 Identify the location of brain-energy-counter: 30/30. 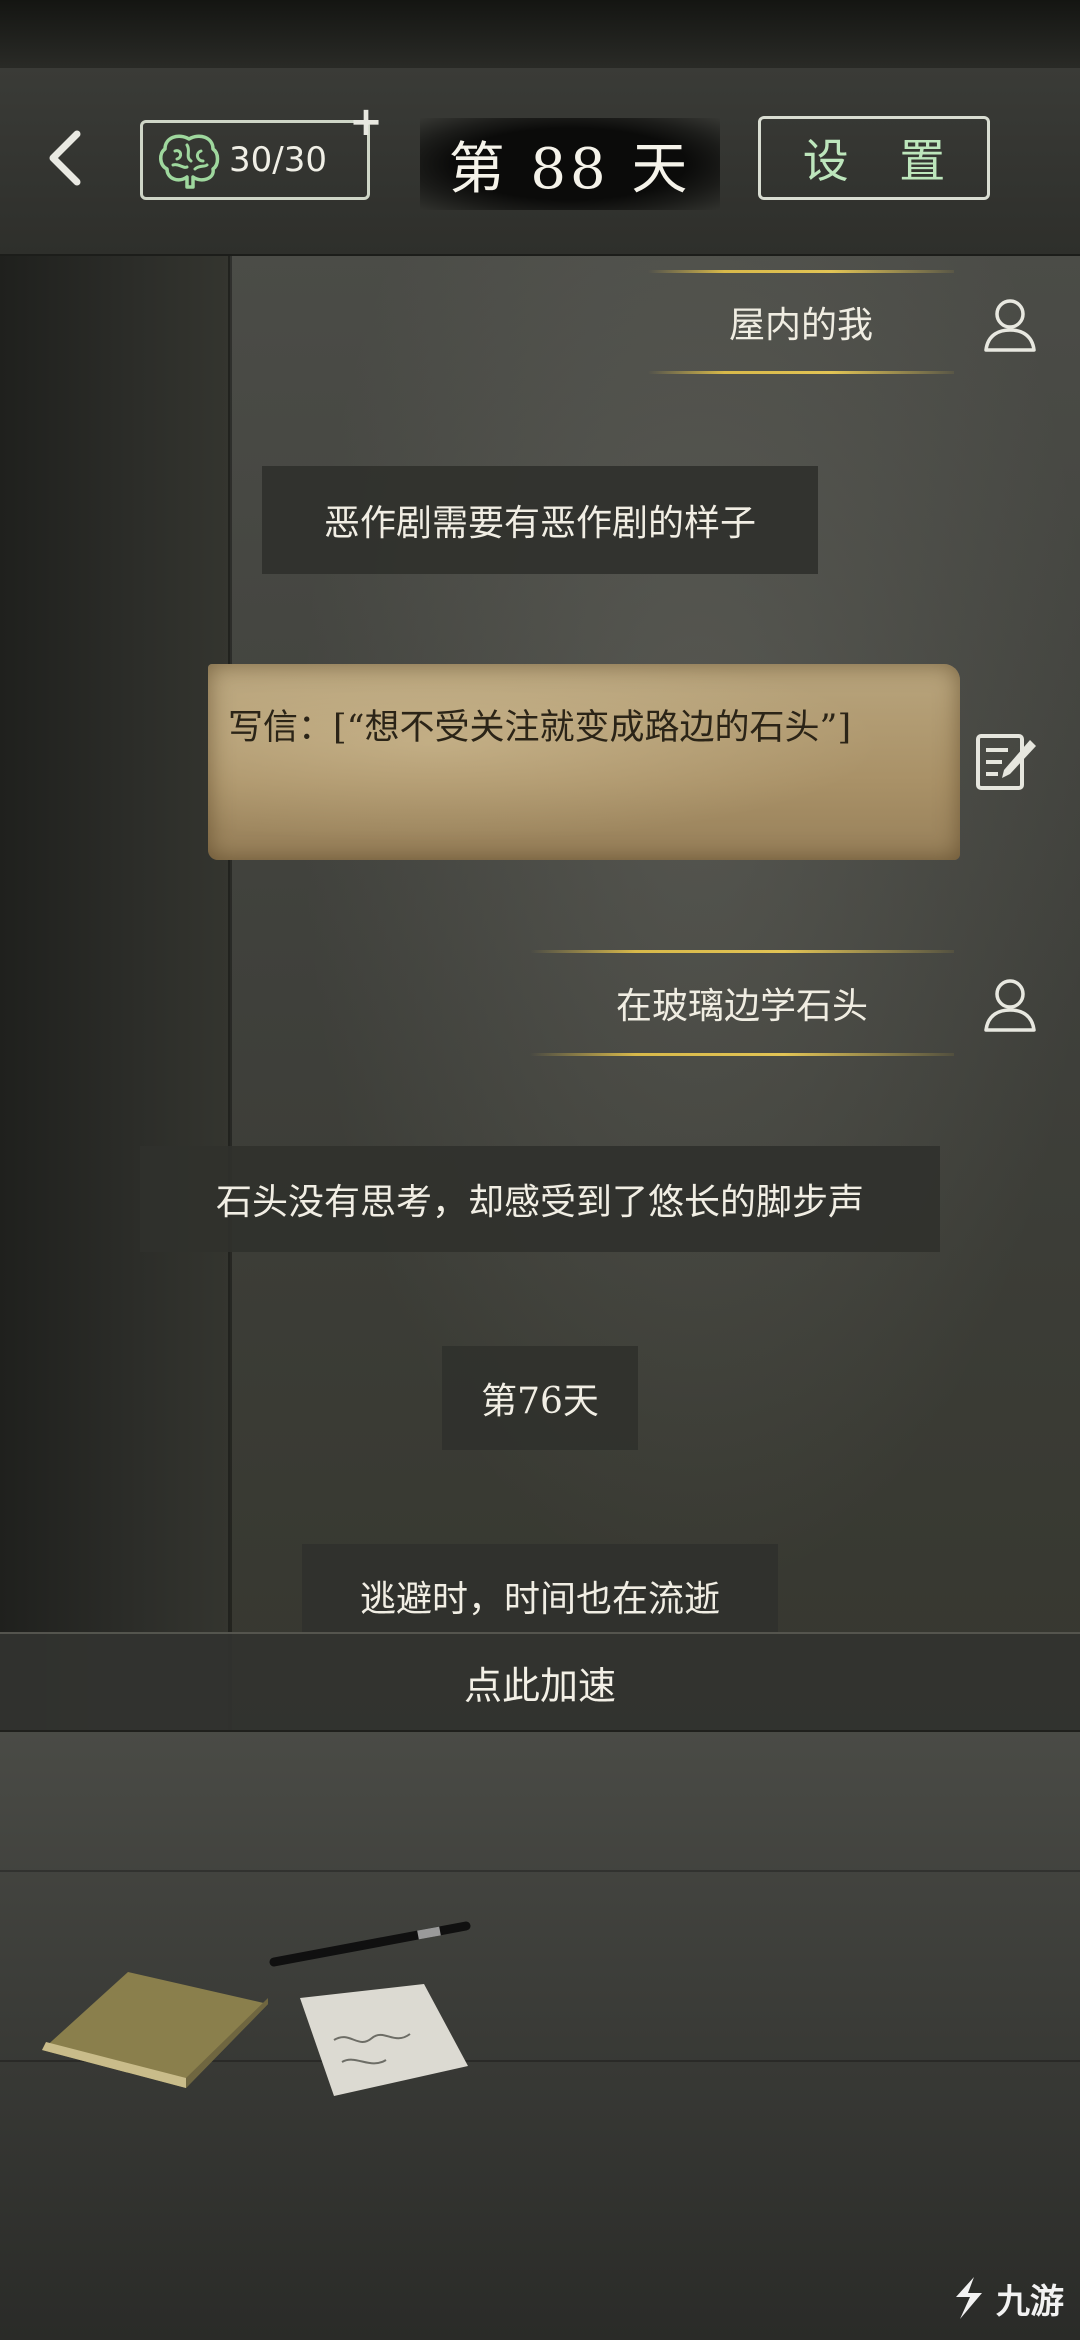
(255, 160).